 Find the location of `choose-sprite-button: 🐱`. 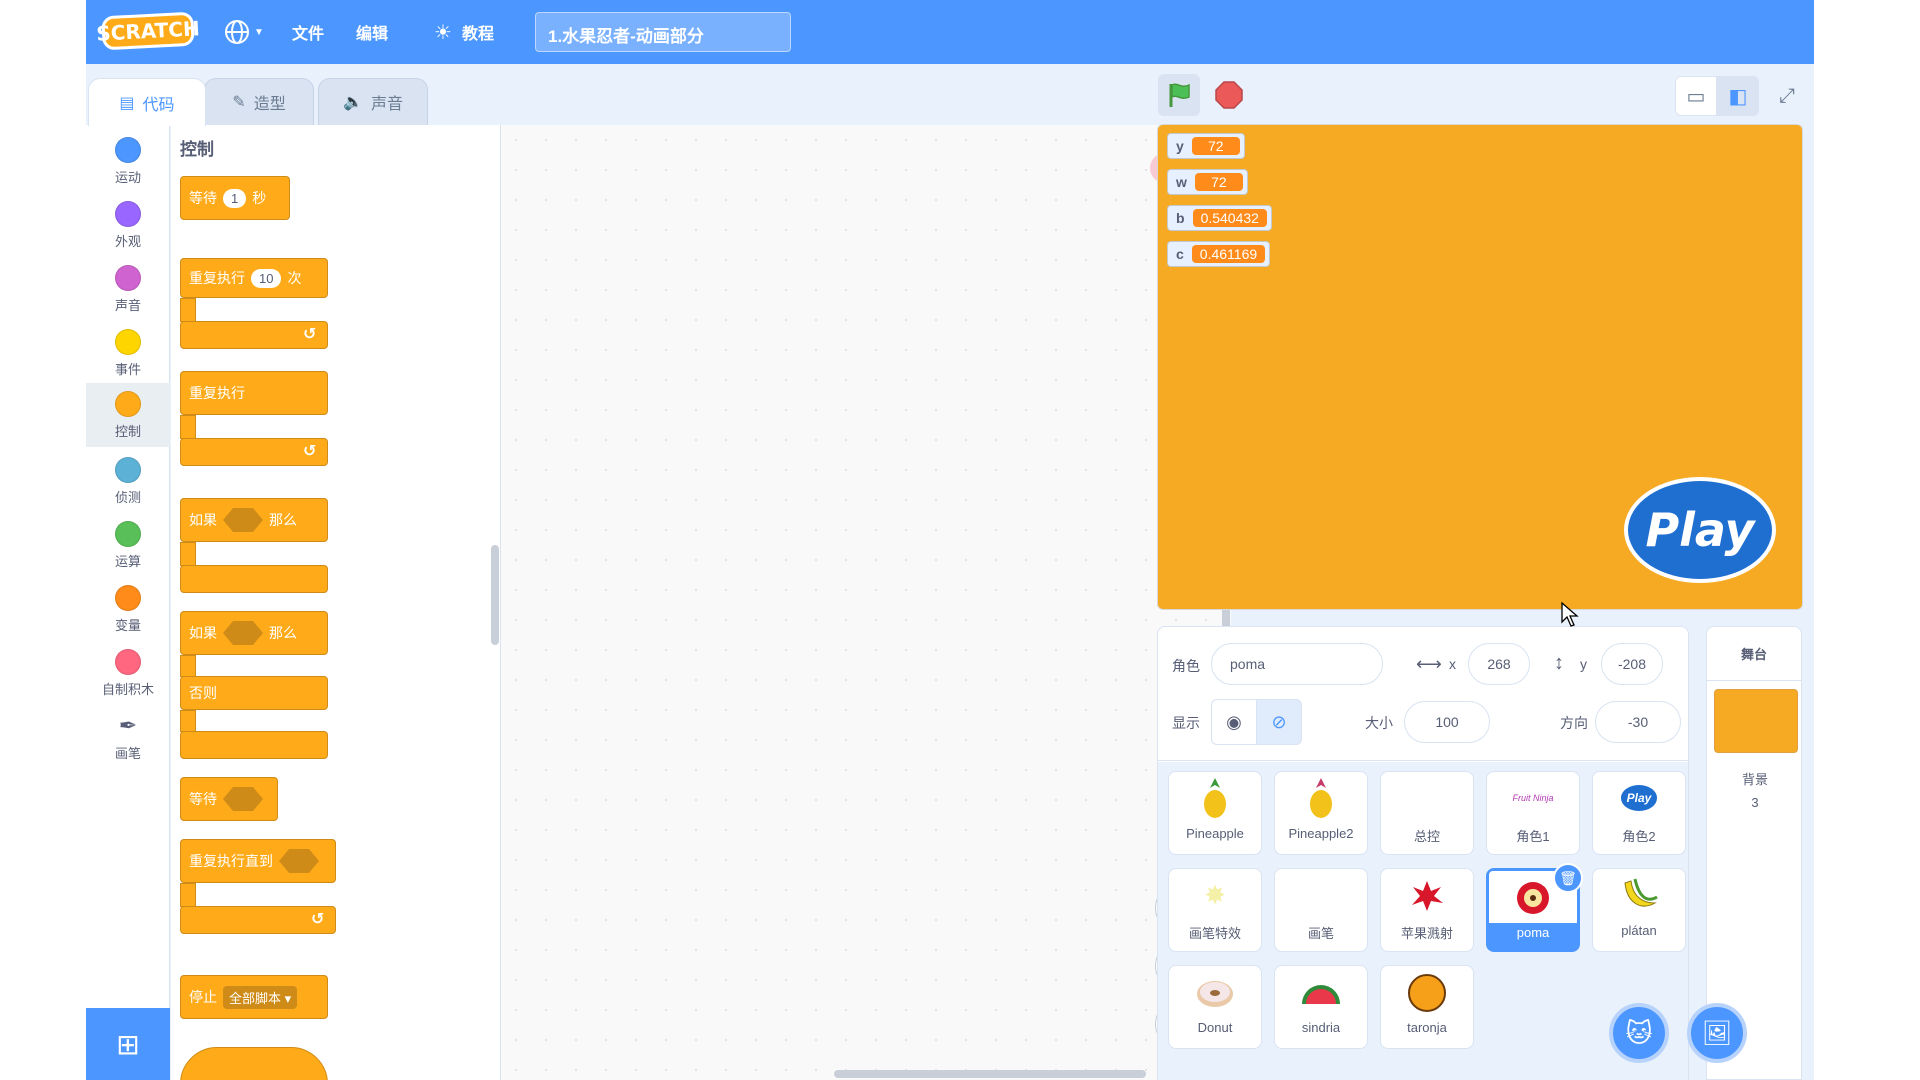

choose-sprite-button: 🐱 is located at coordinates (1639, 1033).